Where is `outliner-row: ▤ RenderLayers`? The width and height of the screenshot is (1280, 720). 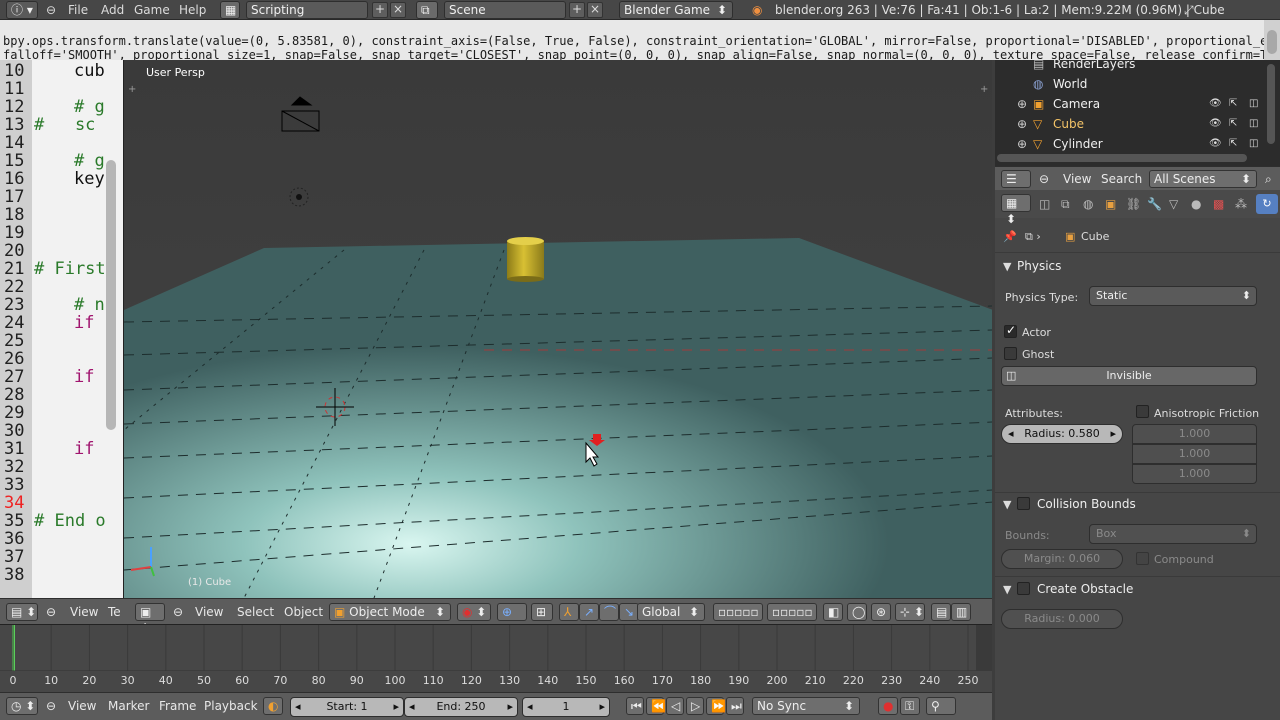 outliner-row: ▤ RenderLayers is located at coordinates (1130, 67).